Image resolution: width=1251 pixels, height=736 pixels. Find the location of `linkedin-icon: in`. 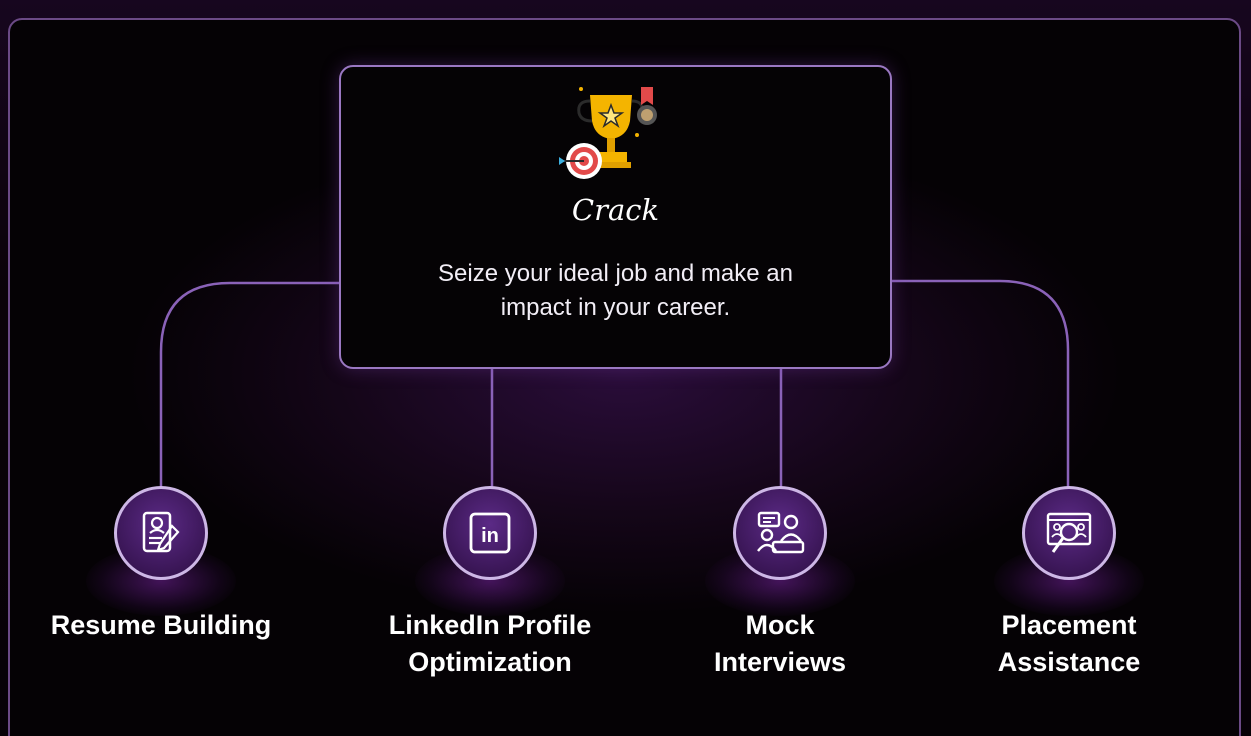

linkedin-icon: in is located at coordinates (490, 533).